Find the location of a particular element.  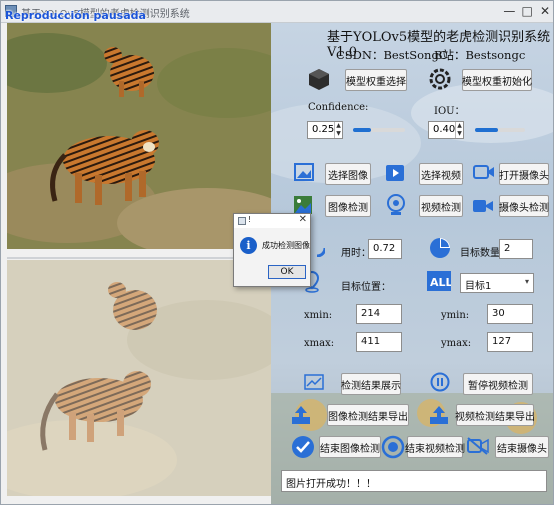

show-results-button: 检测结果展示 is located at coordinates (371, 384).